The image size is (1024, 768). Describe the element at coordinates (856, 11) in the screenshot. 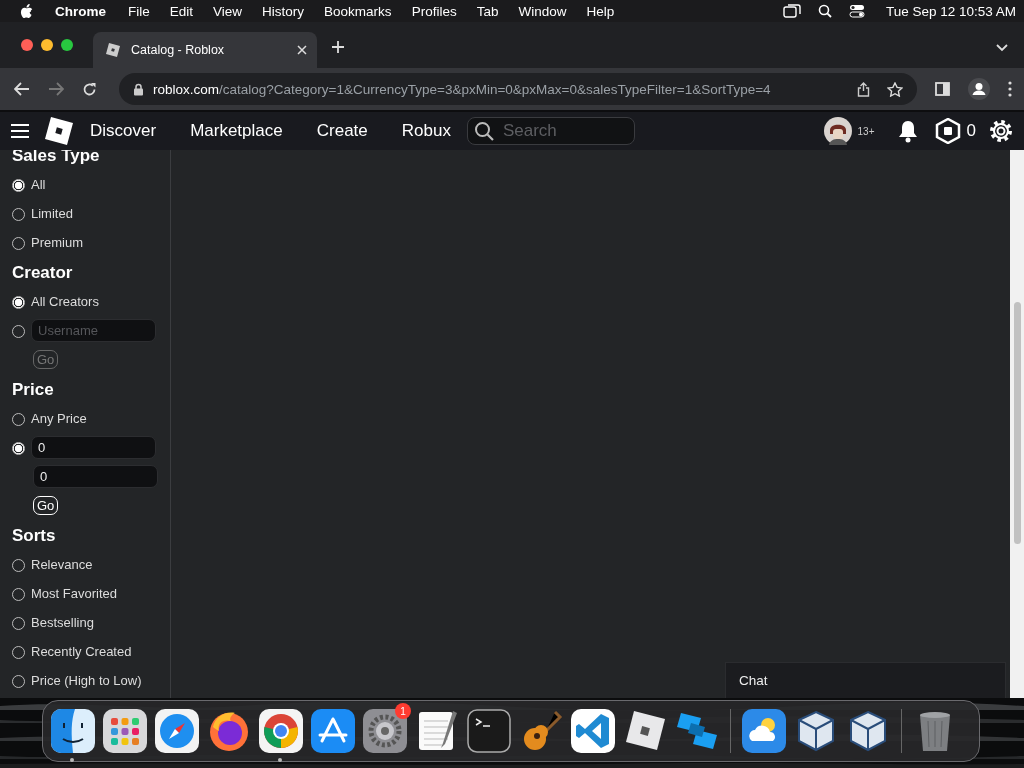

I see `toggles-icon` at that location.